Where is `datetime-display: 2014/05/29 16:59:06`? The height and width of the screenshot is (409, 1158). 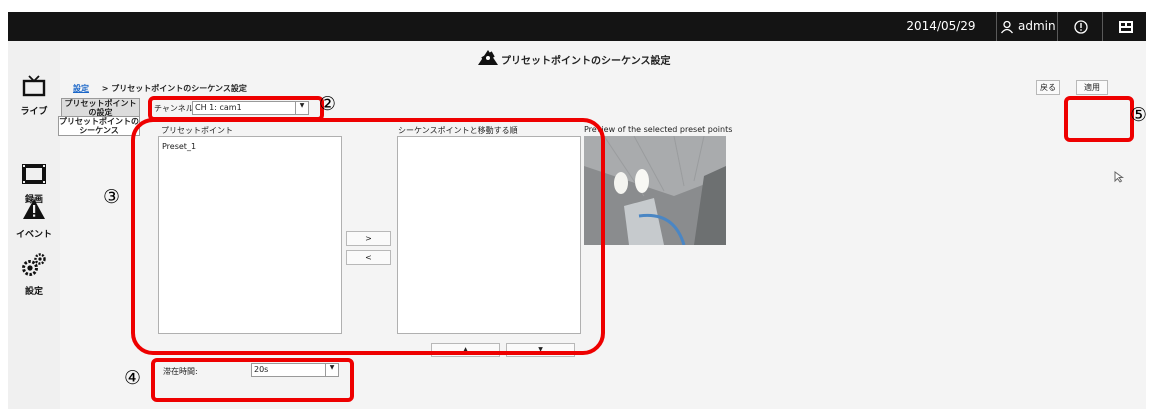 datetime-display: 2014/05/29 16:59:06 is located at coordinates (941, 40).